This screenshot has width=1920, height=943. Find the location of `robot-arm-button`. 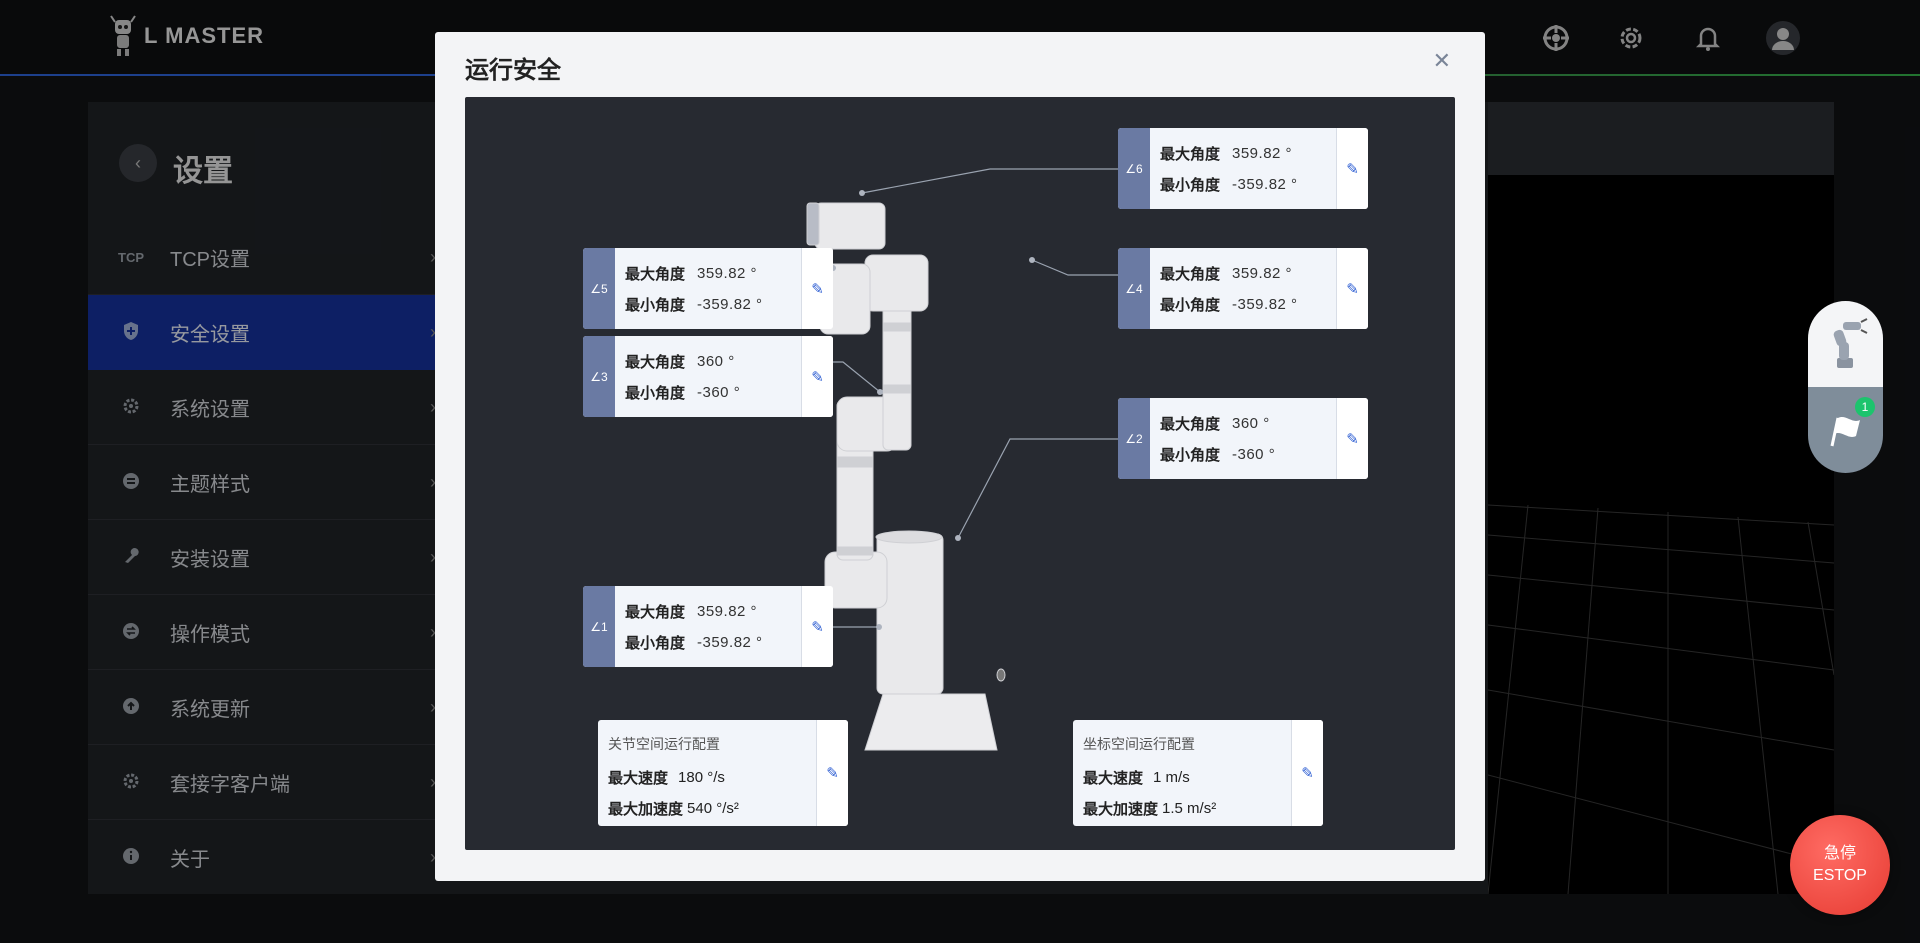

robot-arm-button is located at coordinates (1845, 344).